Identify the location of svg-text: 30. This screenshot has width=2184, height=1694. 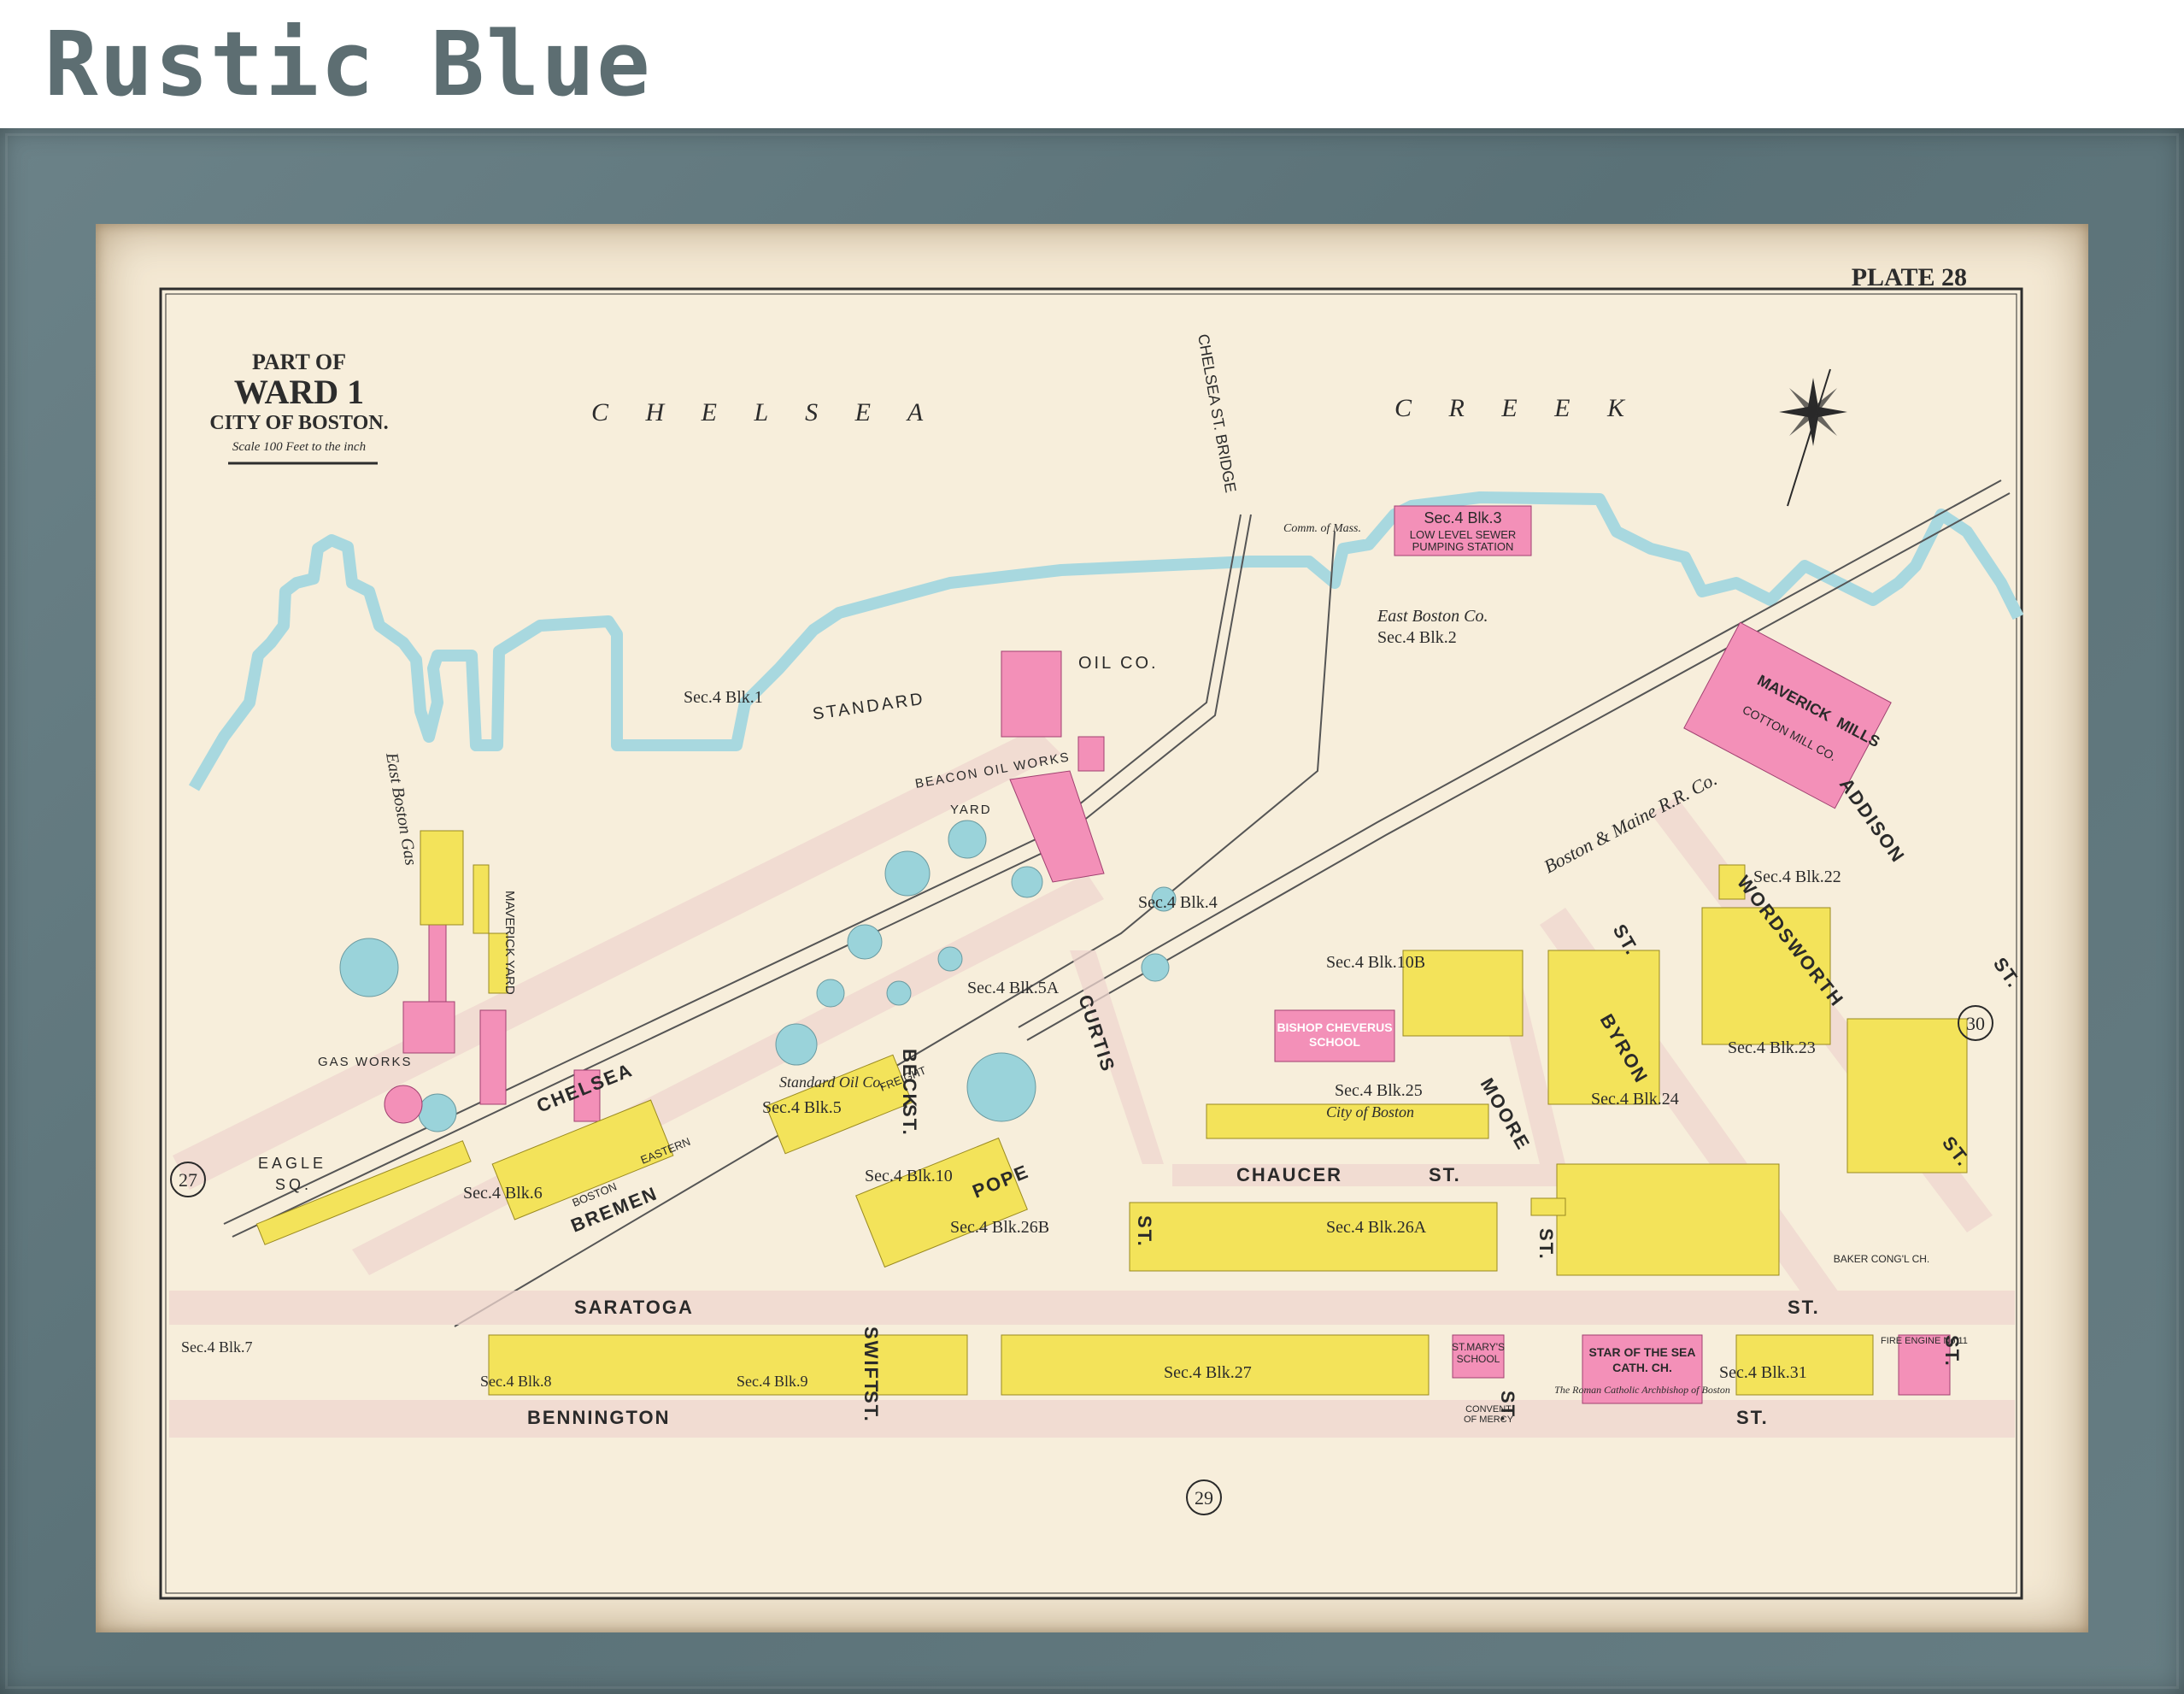
(1976, 1024).